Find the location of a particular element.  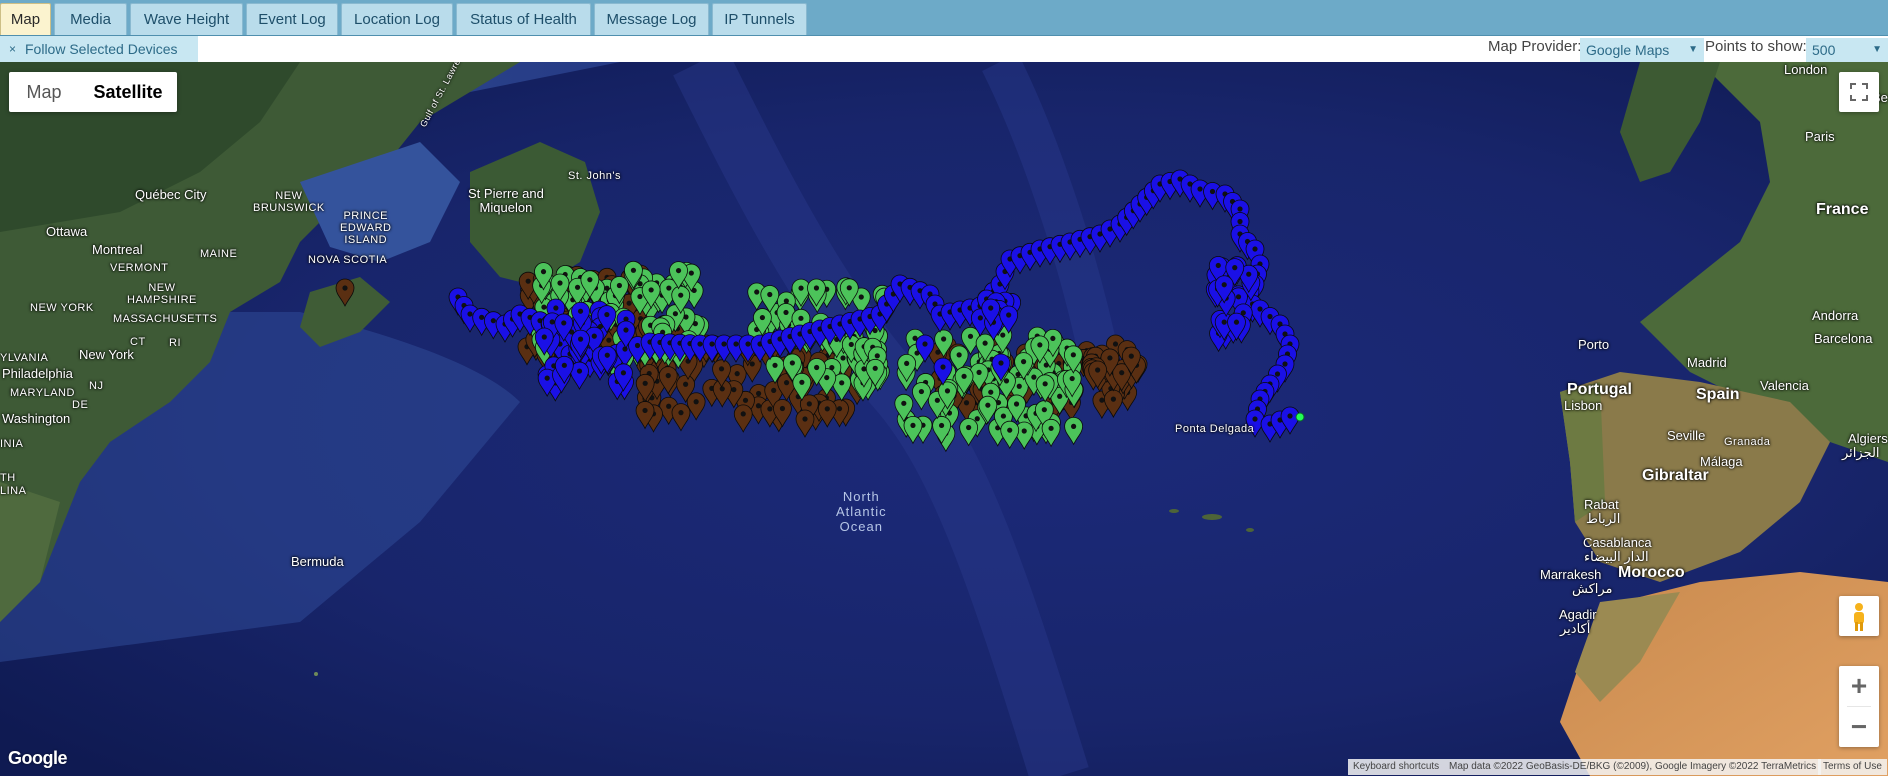

label-lina: LINA is located at coordinates (13, 491).